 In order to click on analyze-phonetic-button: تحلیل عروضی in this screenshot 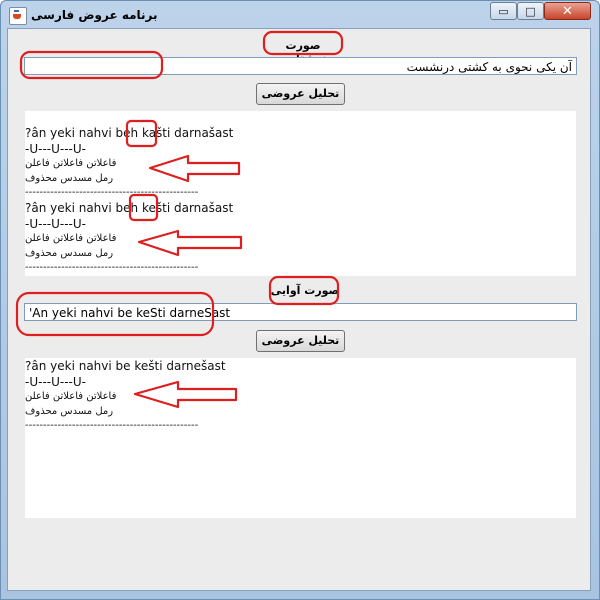, I will do `click(300, 341)`.